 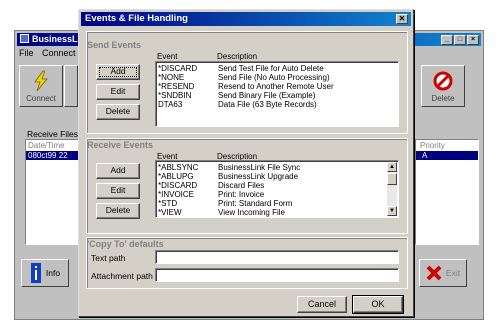 What do you see at coordinates (170, 104) in the screenshot?
I see `event-code: DTA63` at bounding box center [170, 104].